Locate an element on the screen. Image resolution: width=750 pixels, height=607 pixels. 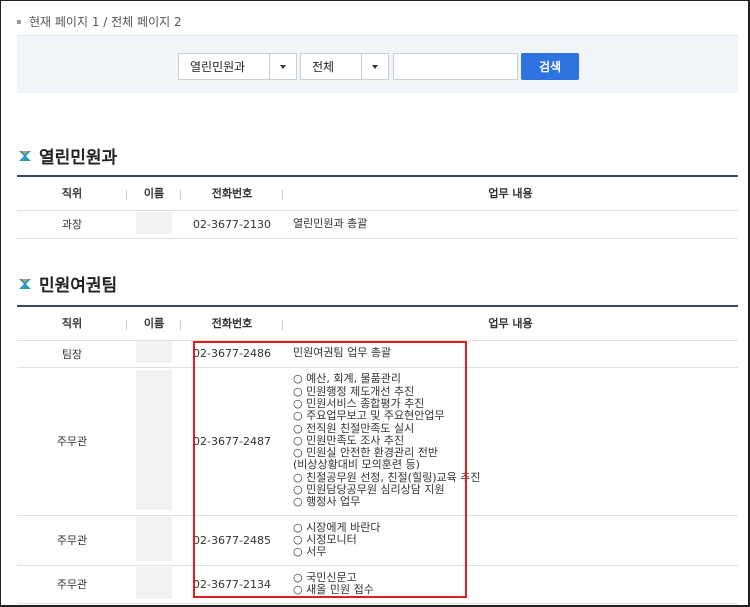
cell-position: 과장 is located at coordinates (72, 224).